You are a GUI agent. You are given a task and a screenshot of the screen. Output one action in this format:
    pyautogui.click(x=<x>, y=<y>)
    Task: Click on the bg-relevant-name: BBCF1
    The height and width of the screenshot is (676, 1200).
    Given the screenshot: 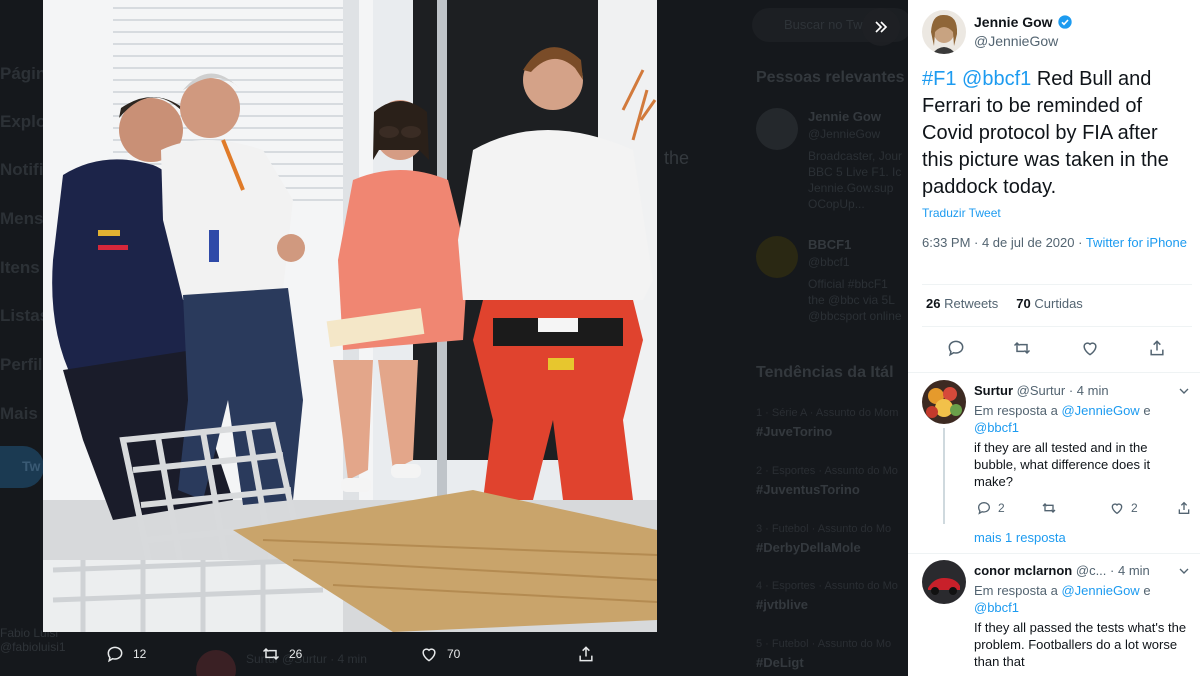 What is the action you would take?
    pyautogui.click(x=830, y=244)
    